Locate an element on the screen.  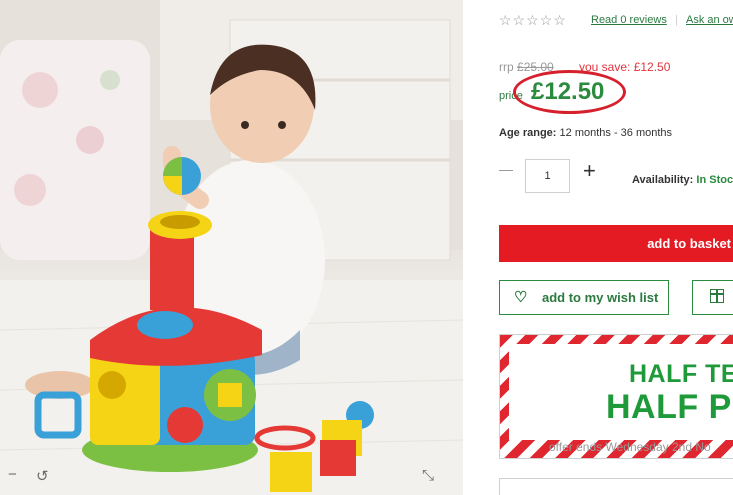
promo-line-2: HALF PR is located at coordinates (669, 407).